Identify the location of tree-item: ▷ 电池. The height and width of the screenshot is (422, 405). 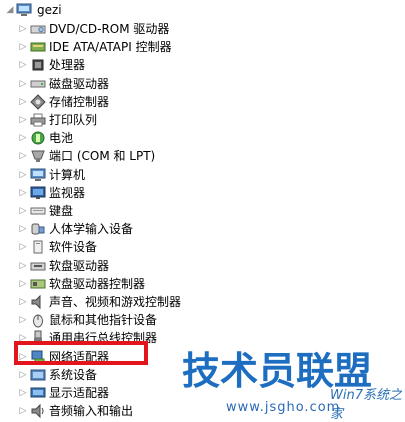
(44, 138).